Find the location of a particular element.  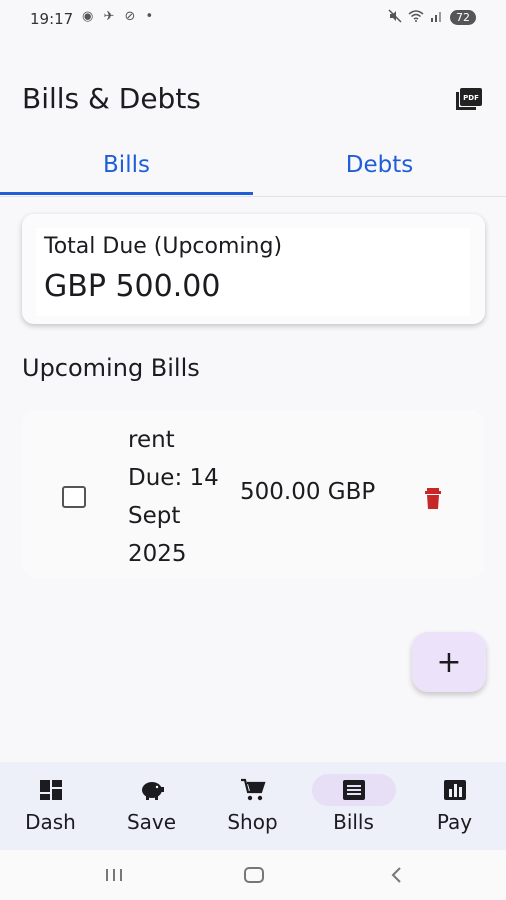

mute-icon is located at coordinates (395, 17).